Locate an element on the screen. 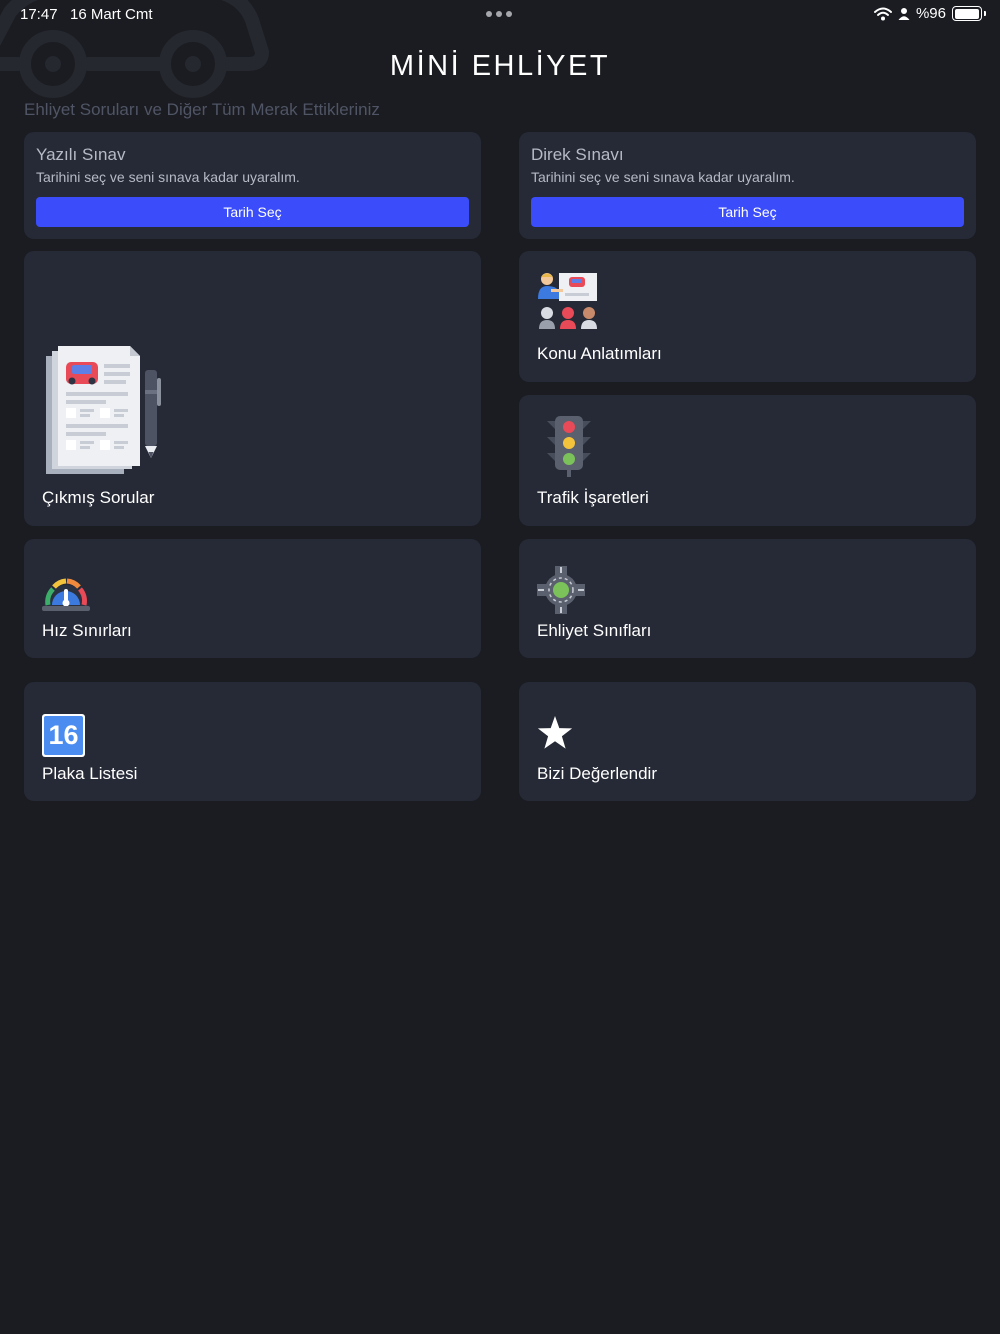 Image resolution: width=1000 pixels, height=1334 pixels. status-bar: 17:47 16 Mart Cmt %96 is located at coordinates (500, 15).